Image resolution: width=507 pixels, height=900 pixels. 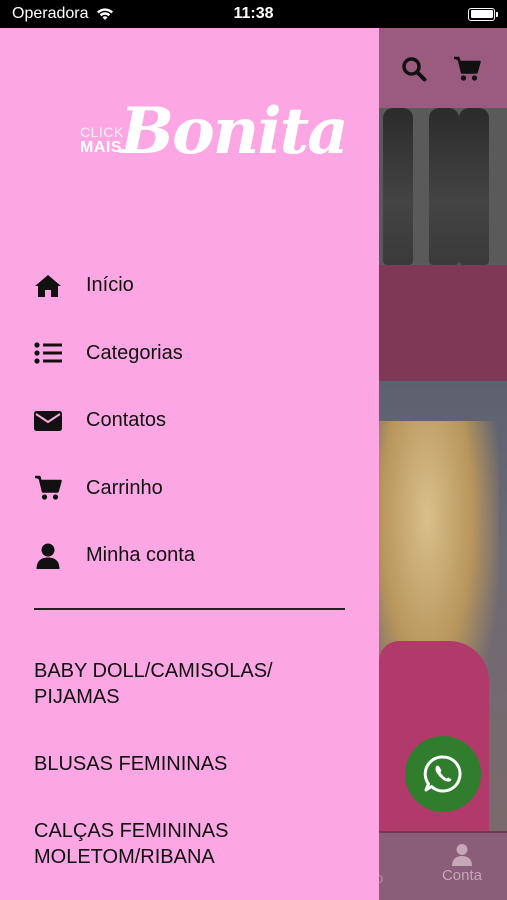 What do you see at coordinates (153, 684) in the screenshot?
I see `category-item: BABY DOLL/CAMISOLAS/ PIJAMAS` at bounding box center [153, 684].